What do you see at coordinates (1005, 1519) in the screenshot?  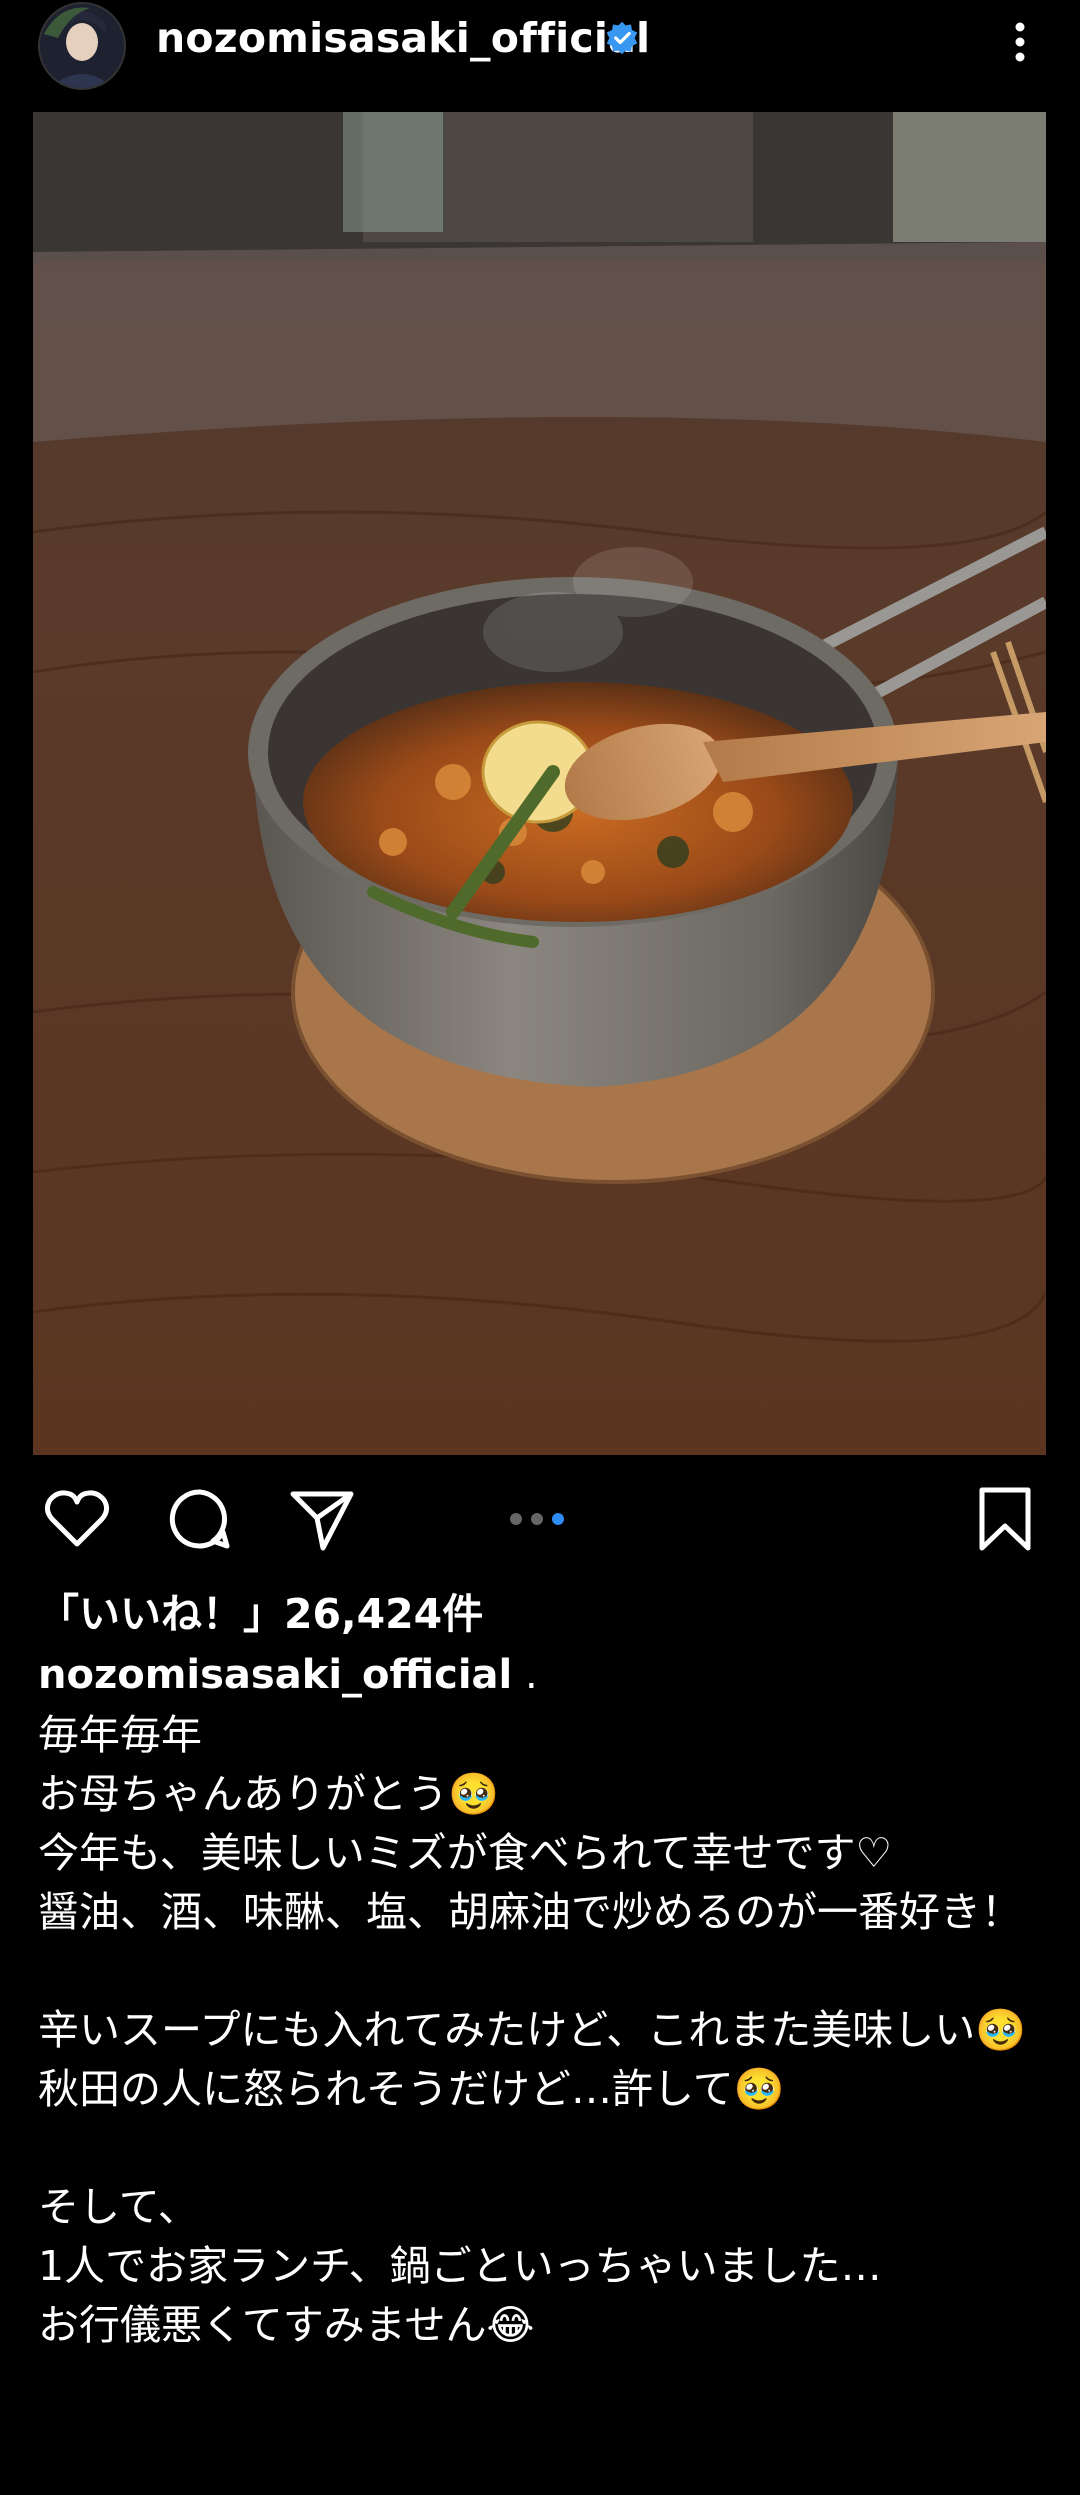 I see `bookmark-icon` at bounding box center [1005, 1519].